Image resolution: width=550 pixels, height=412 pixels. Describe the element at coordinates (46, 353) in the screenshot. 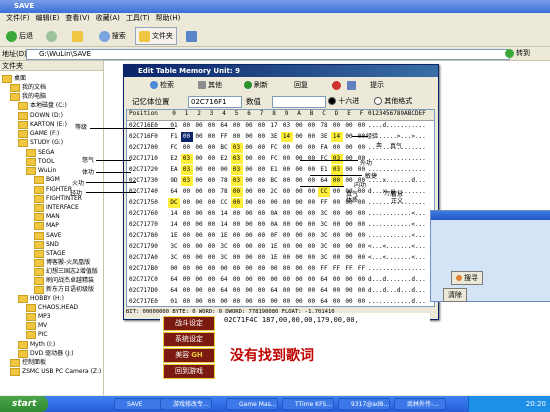

I see `tree-item: DVD 驱动器 (J:)` at that location.